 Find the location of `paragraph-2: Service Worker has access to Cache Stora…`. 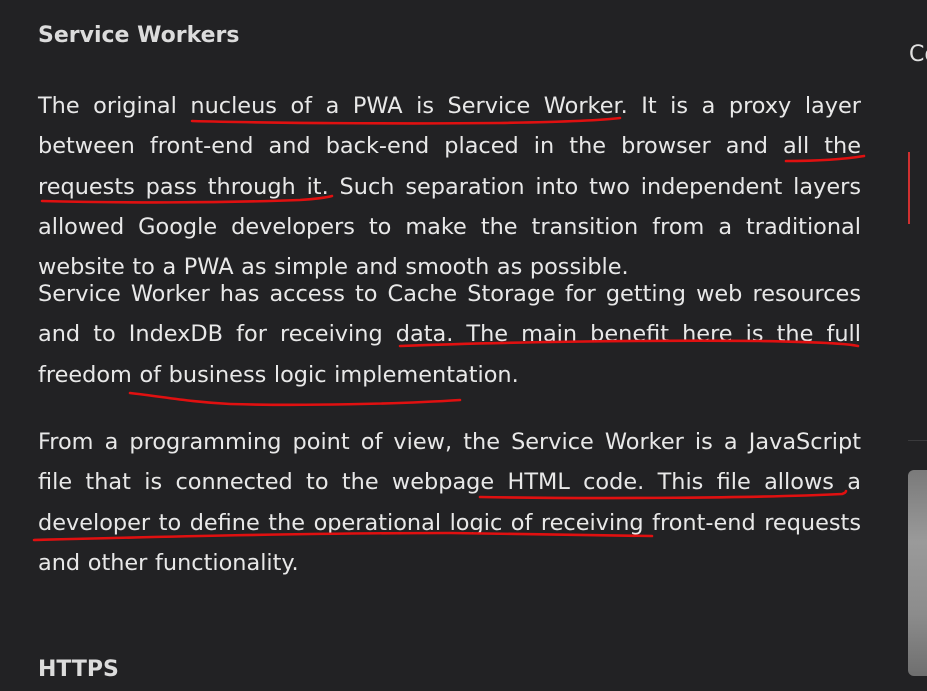

paragraph-2: Service Worker has access to Cache Stora… is located at coordinates (449, 334).